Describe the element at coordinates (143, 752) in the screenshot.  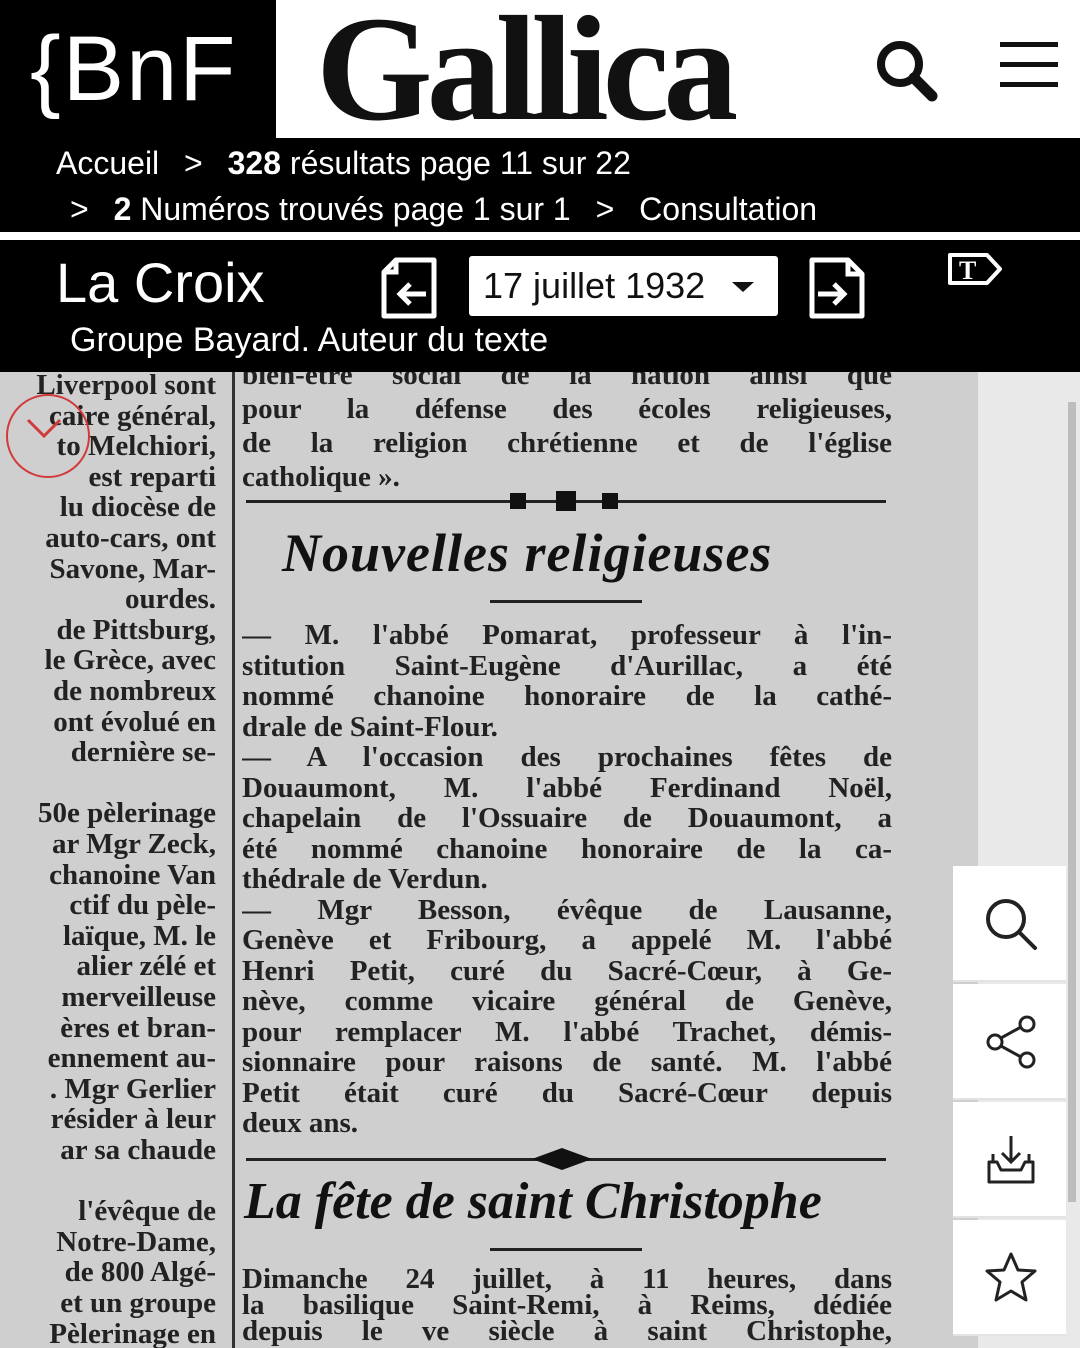
I see `scan-text-line: dernière se-` at that location.